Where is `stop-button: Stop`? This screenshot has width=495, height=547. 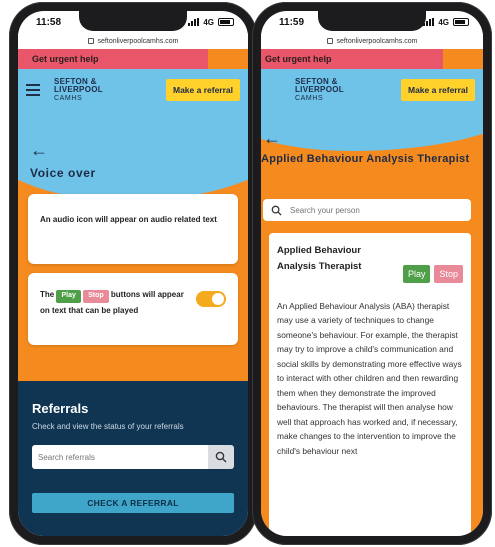 stop-button: Stop is located at coordinates (448, 274).